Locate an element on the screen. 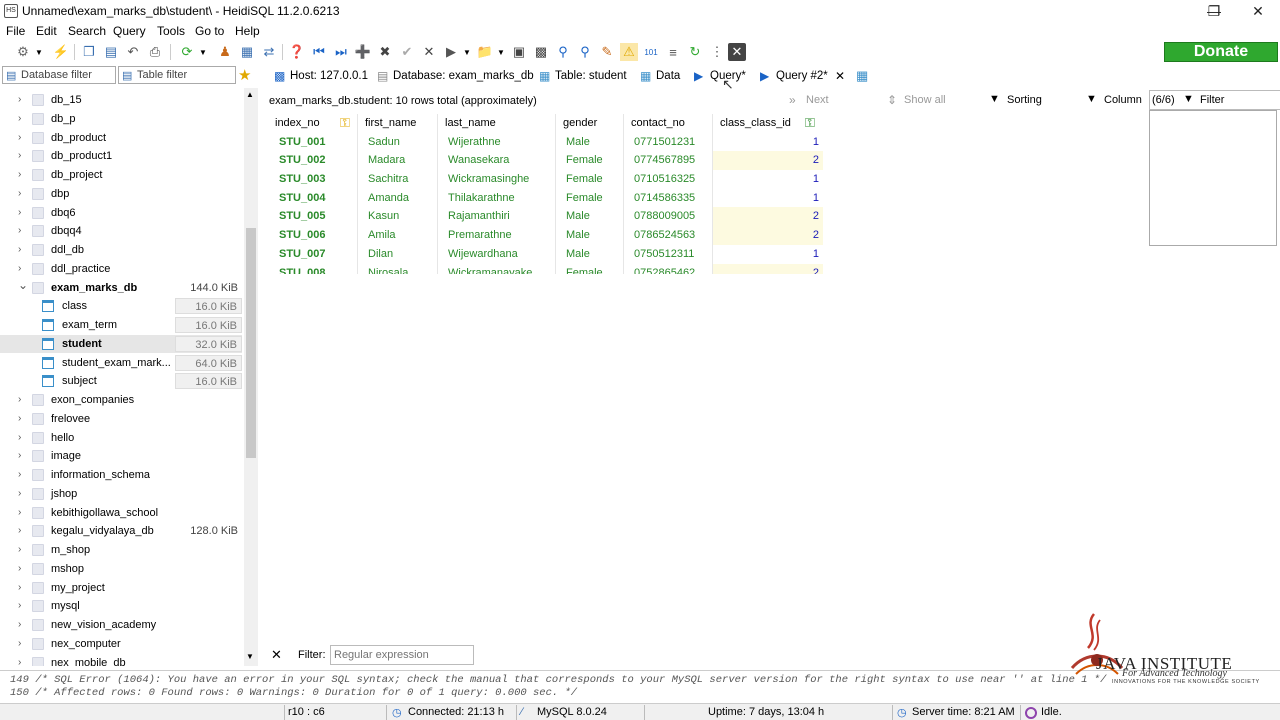  tab-query-2: ▶ Query #2* is located at coordinates (793, 76).